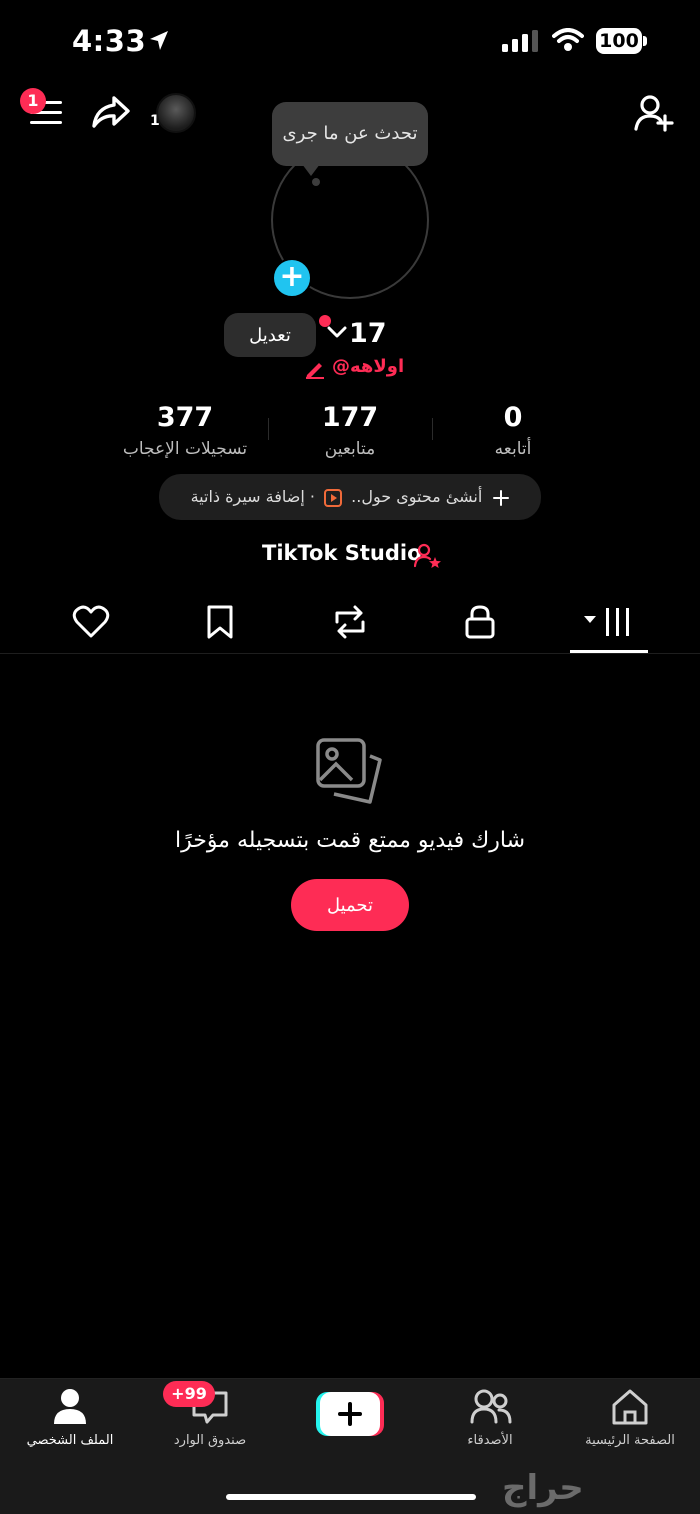  Describe the element at coordinates (176, 113) in the screenshot. I see `story-avatar` at that location.